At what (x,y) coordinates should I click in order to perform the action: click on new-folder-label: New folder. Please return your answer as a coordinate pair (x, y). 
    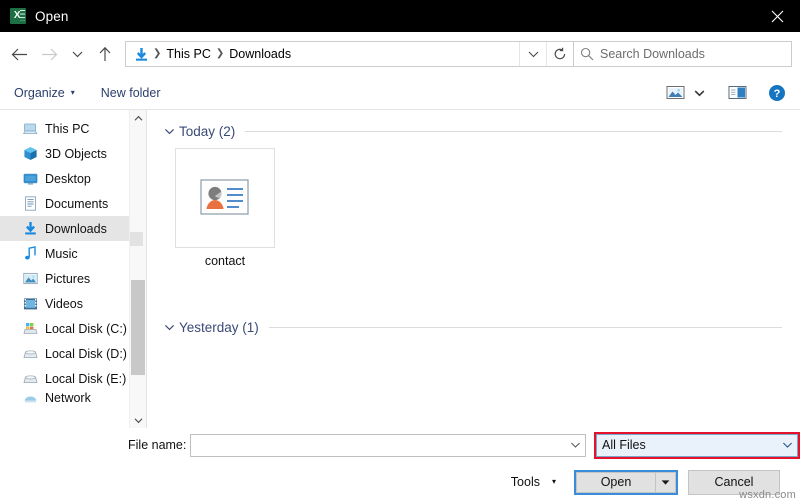
    Looking at the image, I should click on (130, 92).